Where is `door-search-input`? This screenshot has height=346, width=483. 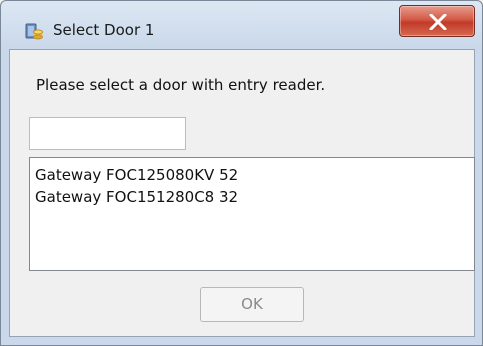 door-search-input is located at coordinates (107, 133).